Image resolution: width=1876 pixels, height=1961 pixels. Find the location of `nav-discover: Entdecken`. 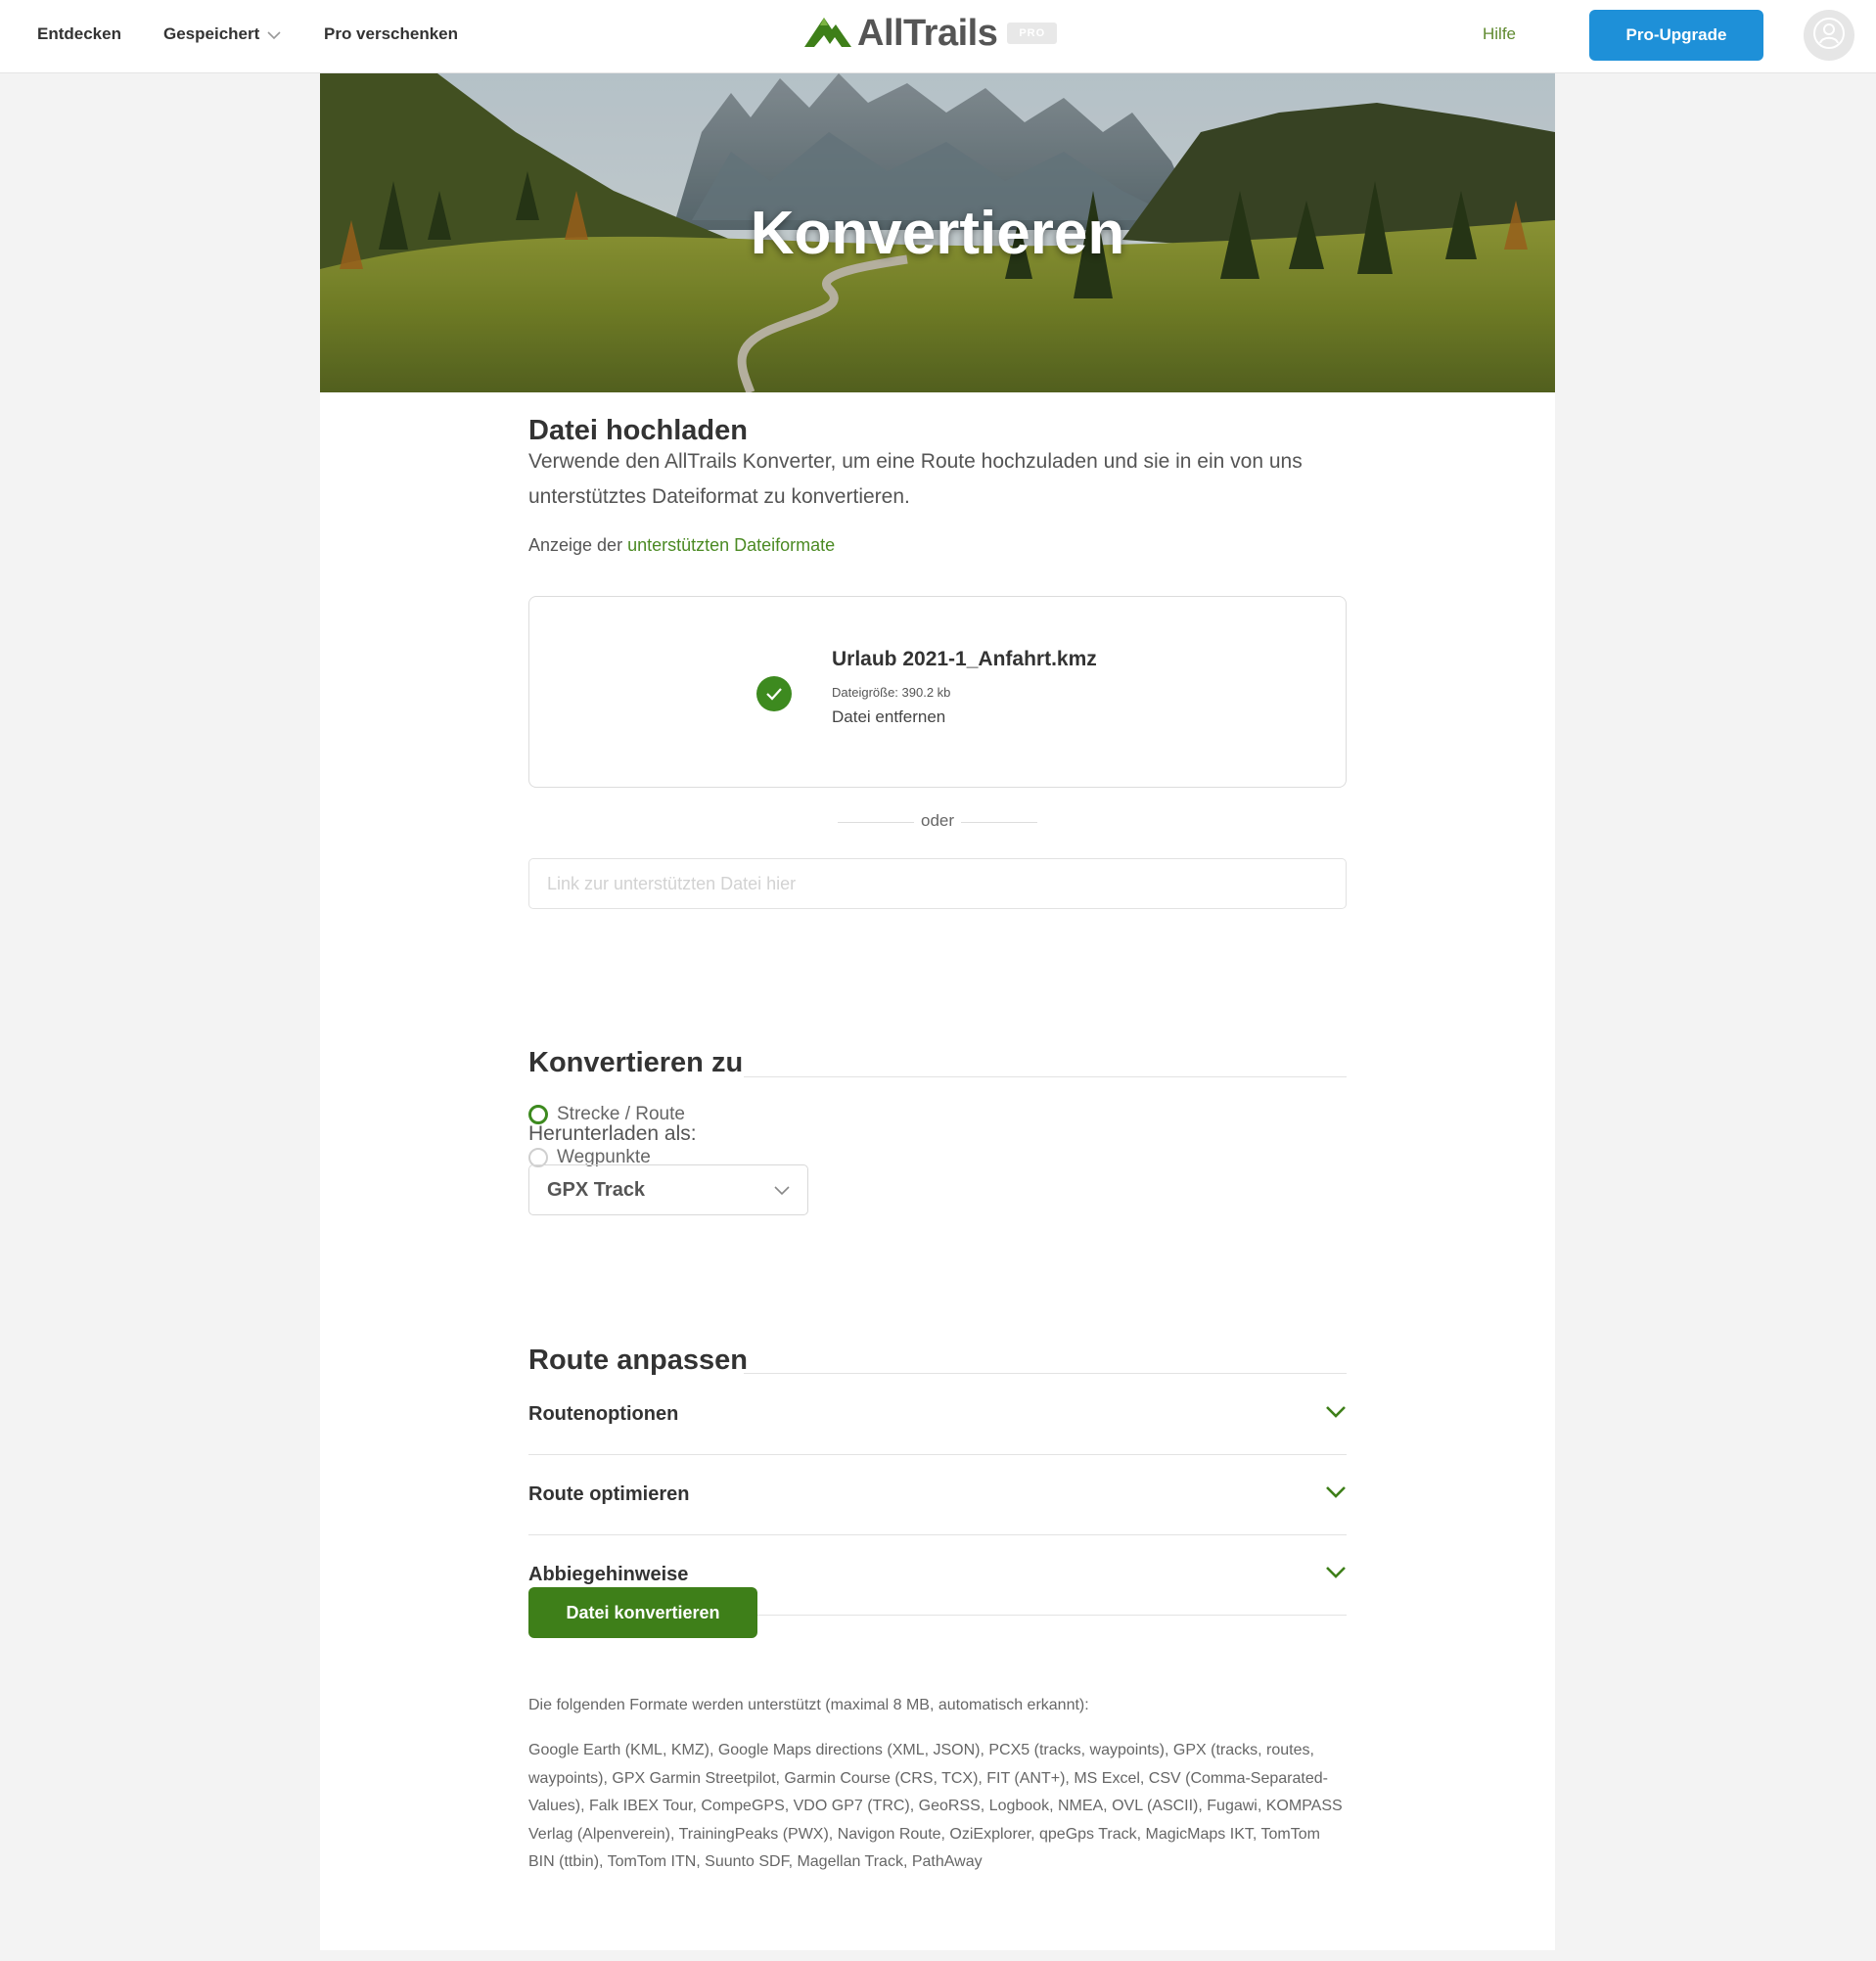

nav-discover: Entdecken is located at coordinates (79, 36).